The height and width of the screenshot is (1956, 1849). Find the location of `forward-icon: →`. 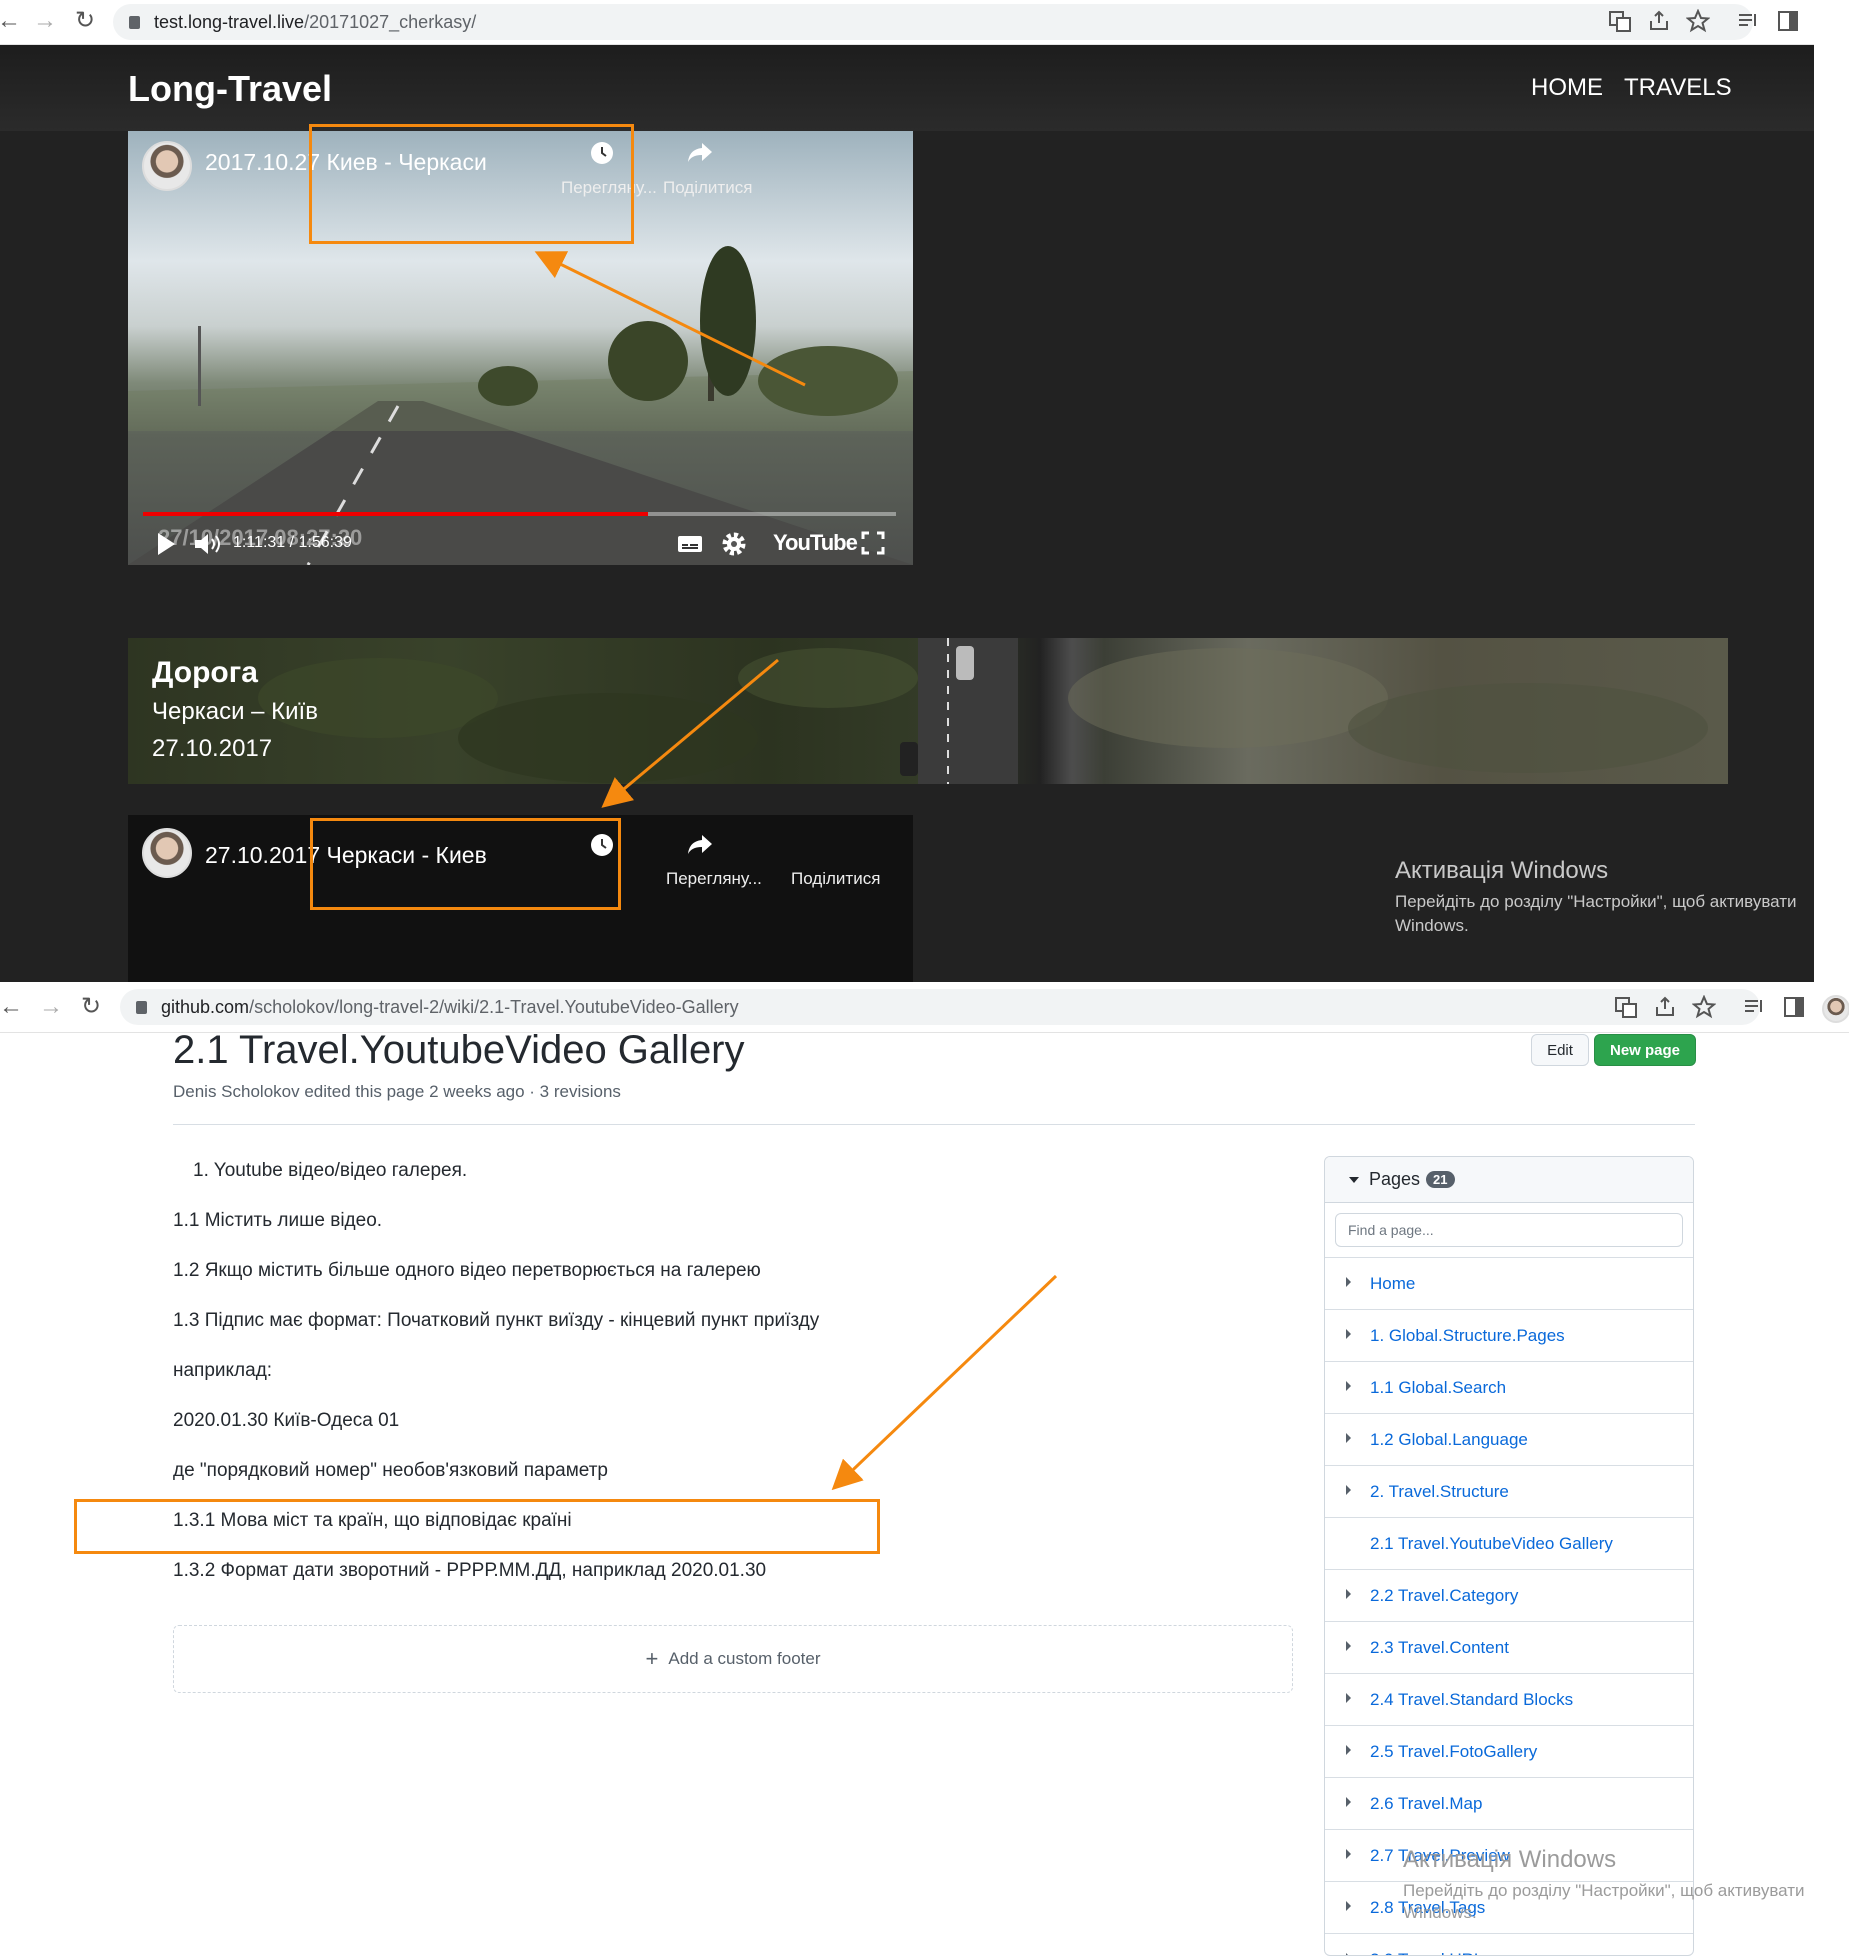

forward-icon: → is located at coordinates (45, 21).